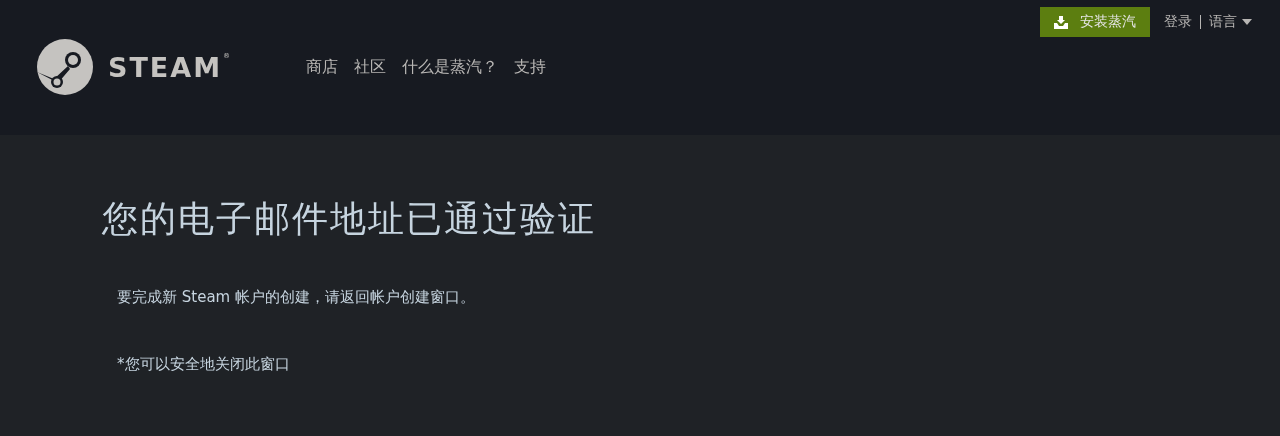  What do you see at coordinates (450, 67) in the screenshot?
I see `nav-link: 什么是蒸汽？` at bounding box center [450, 67].